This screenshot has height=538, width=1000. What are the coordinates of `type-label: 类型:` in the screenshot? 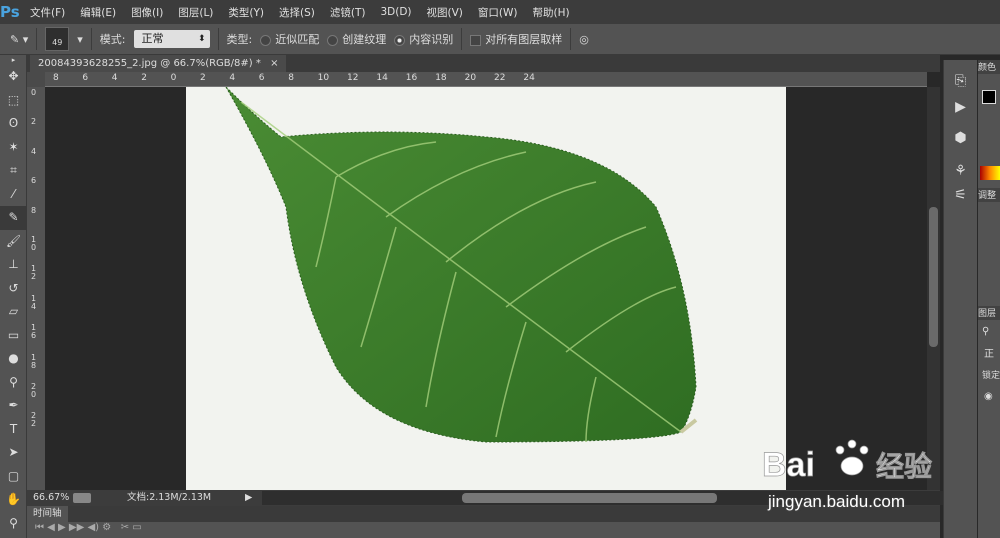 It's located at (239, 39).